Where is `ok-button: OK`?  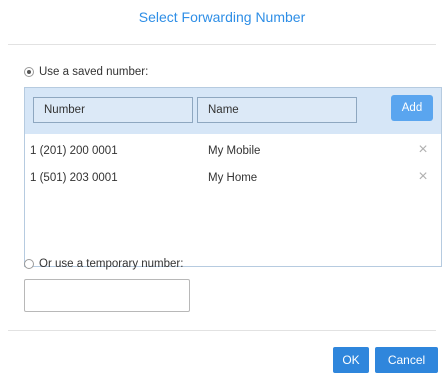
ok-button: OK is located at coordinates (351, 360).